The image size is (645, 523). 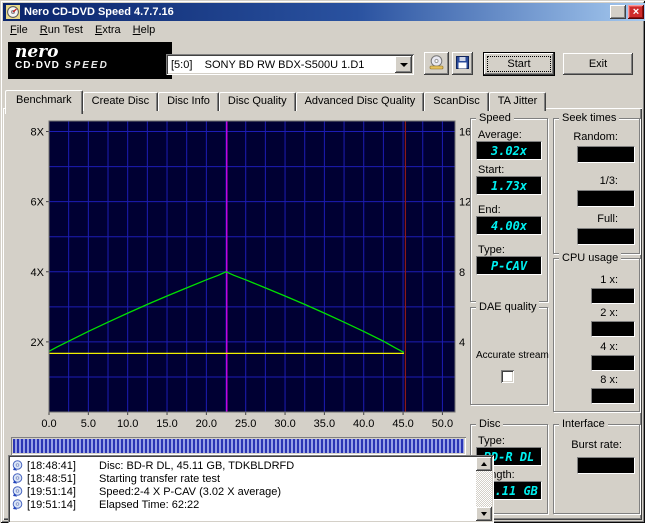 I want to click on log-entry-time: [18:48:41], so click(x=51, y=465).